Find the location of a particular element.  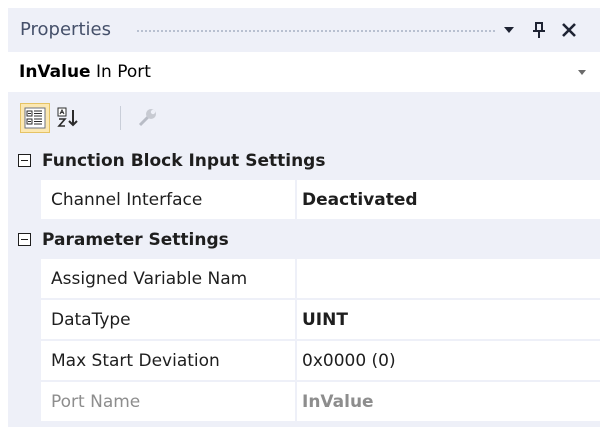

categorized-button is located at coordinates (35, 118).